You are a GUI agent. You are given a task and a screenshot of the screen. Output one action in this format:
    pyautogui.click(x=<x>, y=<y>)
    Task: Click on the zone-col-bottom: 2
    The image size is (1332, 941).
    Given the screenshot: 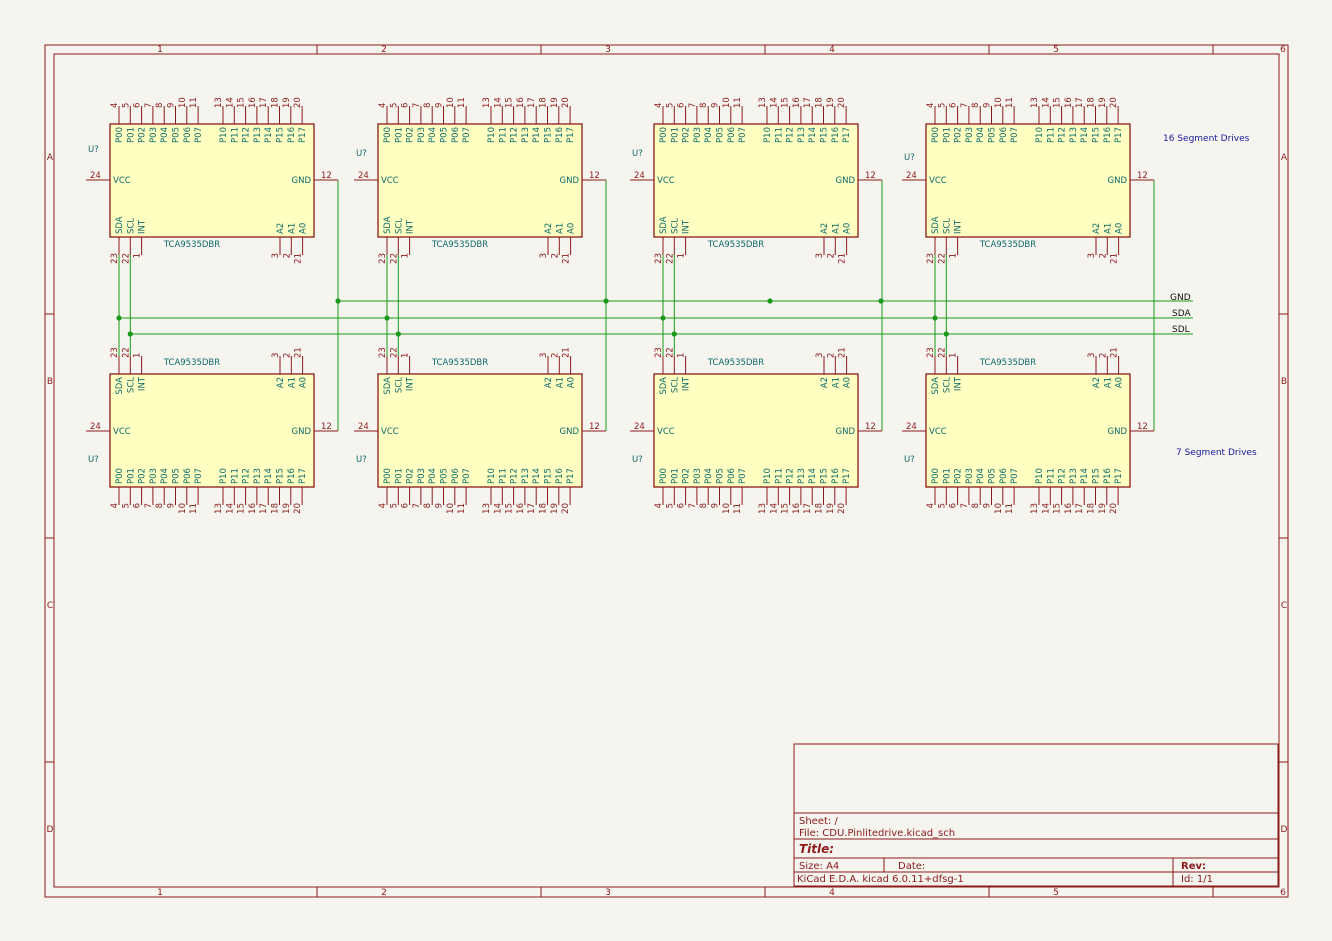 What is the action you would take?
    pyautogui.click(x=384, y=893)
    